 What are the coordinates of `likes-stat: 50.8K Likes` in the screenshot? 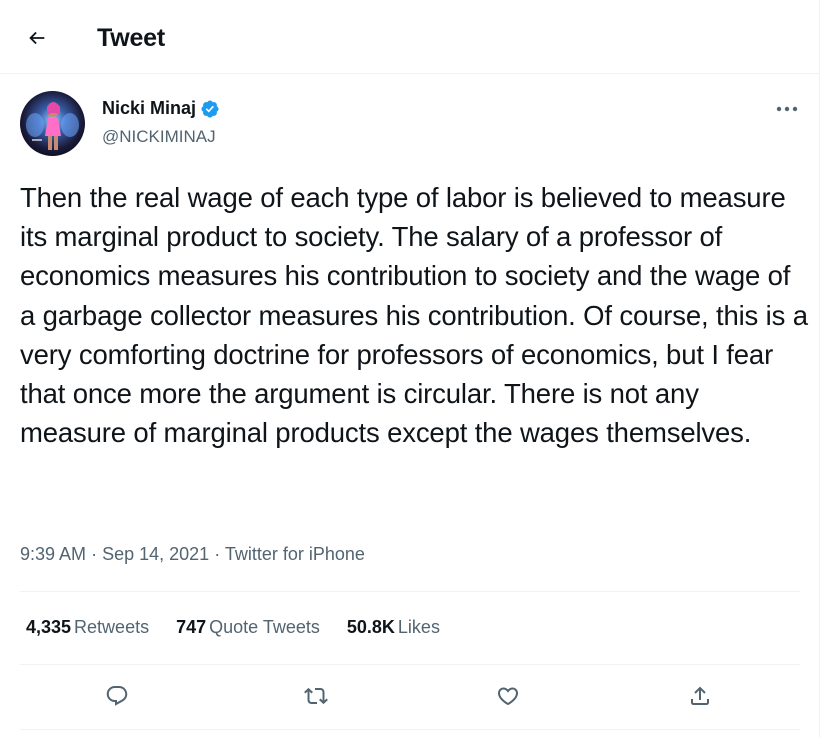 It's located at (393, 627).